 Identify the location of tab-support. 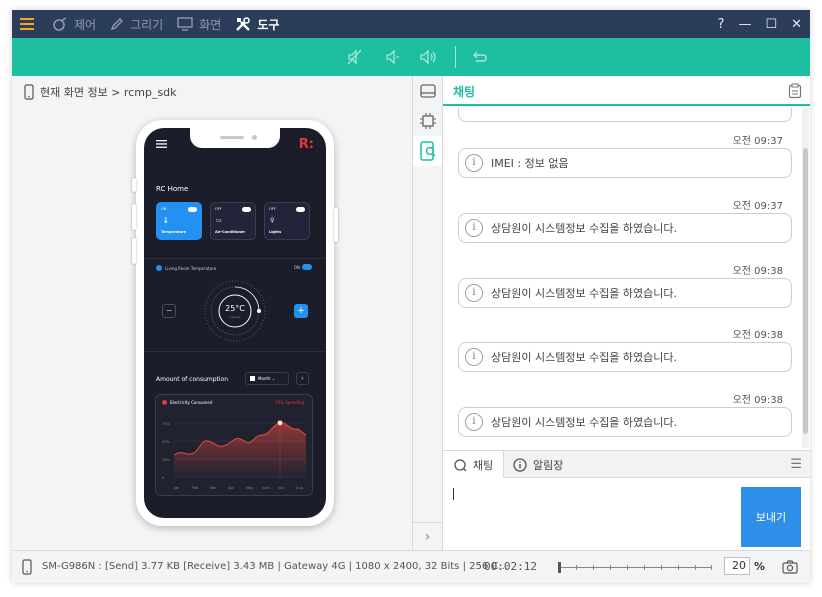
(427, 151).